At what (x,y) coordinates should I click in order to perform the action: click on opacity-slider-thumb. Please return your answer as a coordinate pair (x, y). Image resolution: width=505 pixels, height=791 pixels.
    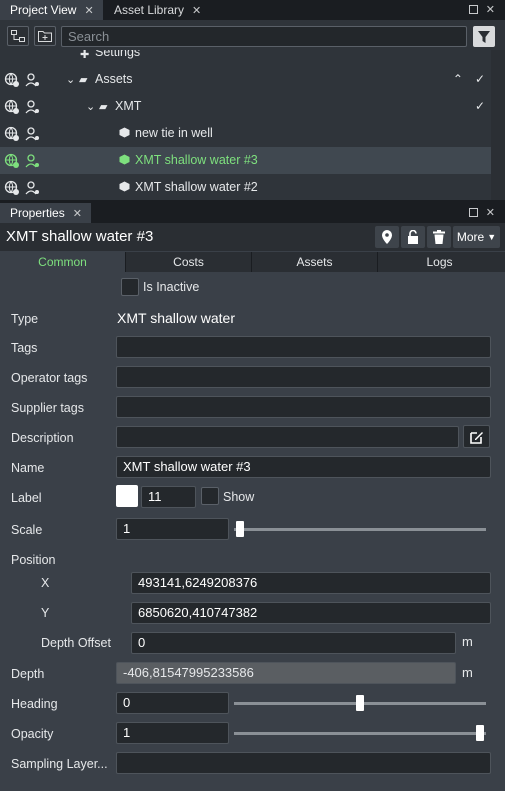
    Looking at the image, I should click on (480, 733).